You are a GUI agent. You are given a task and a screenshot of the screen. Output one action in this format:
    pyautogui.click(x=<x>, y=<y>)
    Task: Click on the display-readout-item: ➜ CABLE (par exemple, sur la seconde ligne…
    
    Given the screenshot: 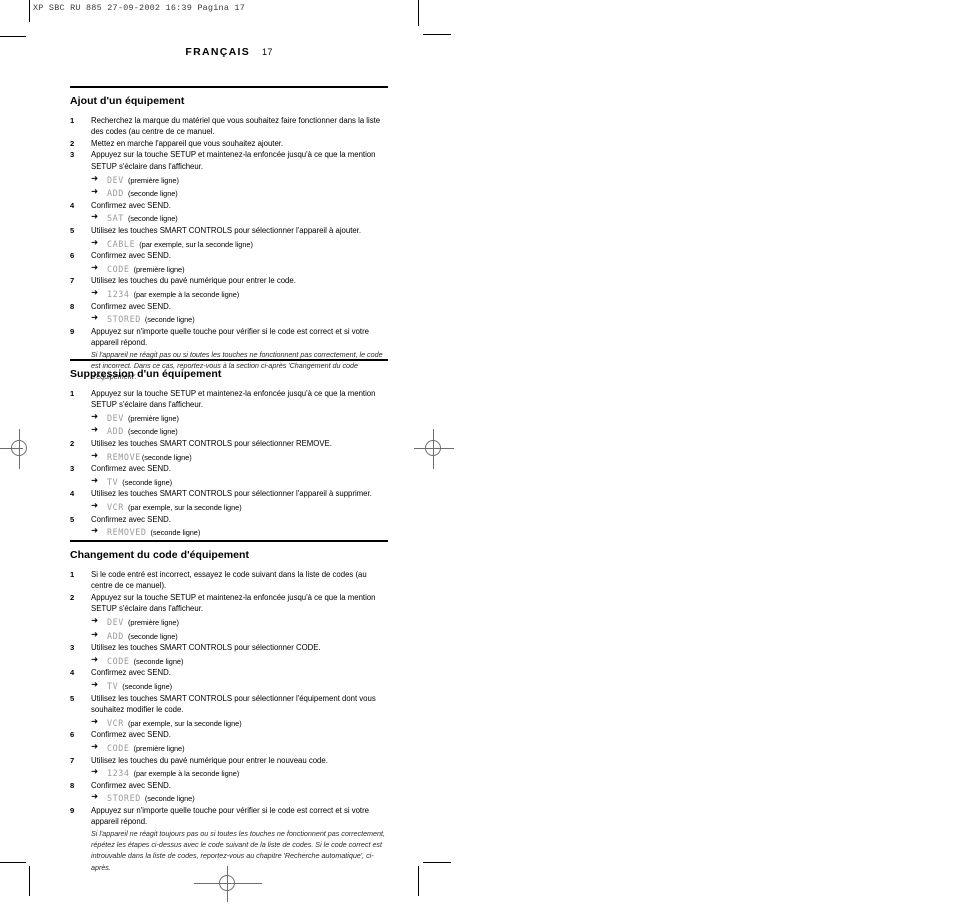 What is the action you would take?
    pyautogui.click(x=239, y=244)
    